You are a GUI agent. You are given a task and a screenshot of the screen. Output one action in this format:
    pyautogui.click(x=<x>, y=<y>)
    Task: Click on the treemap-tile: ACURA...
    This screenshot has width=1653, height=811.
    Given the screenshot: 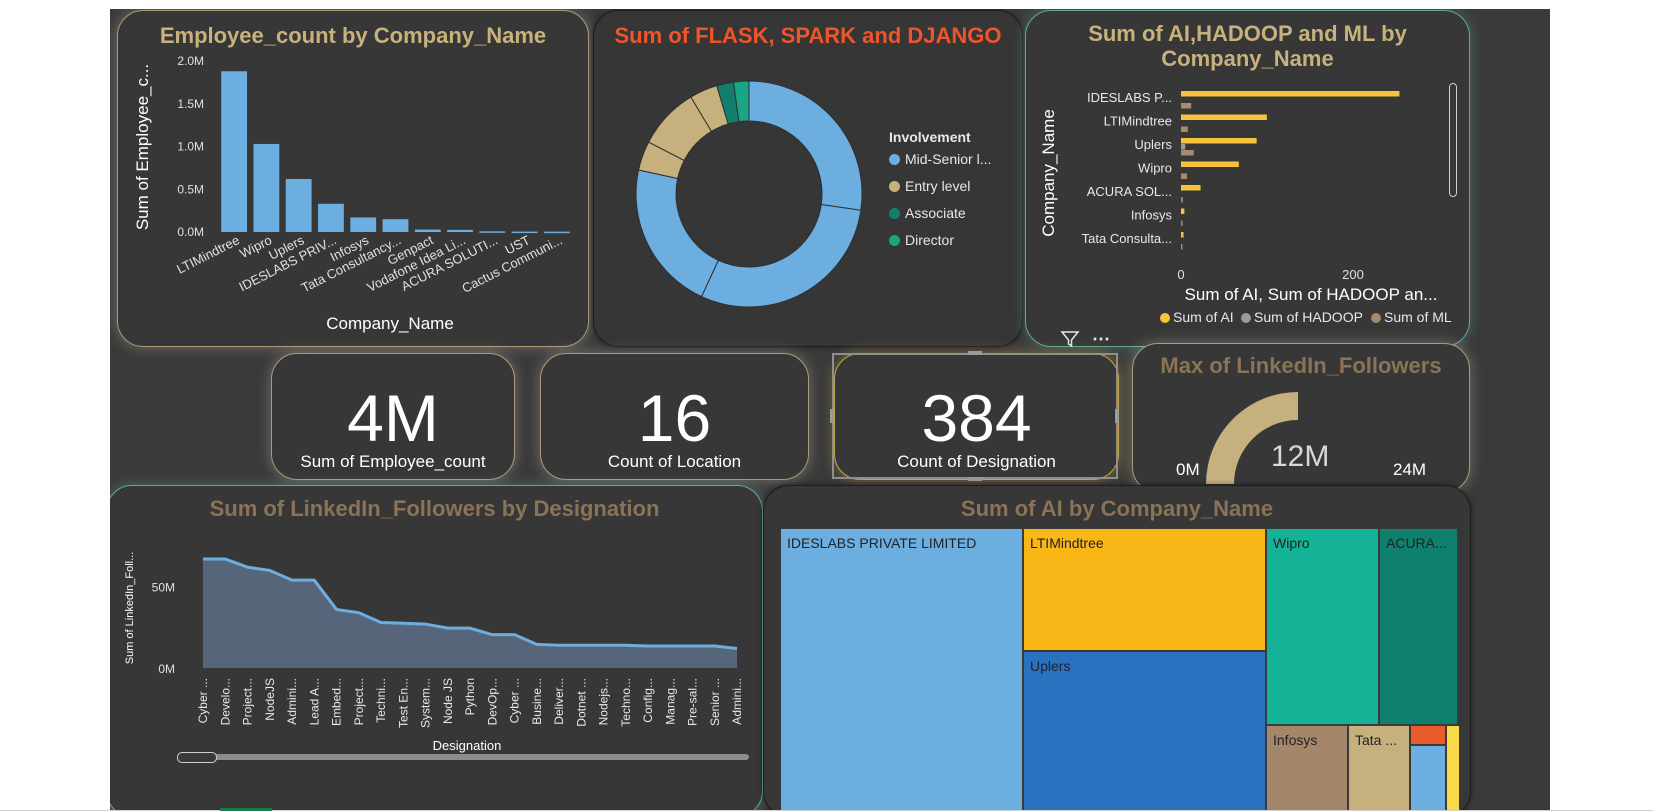 What is the action you would take?
    pyautogui.click(x=1418, y=626)
    